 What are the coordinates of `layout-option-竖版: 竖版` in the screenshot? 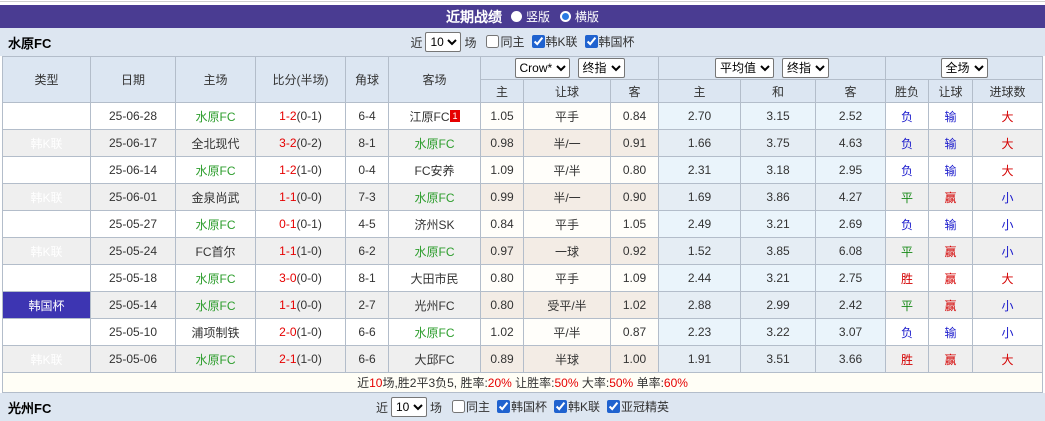 It's located at (530, 16).